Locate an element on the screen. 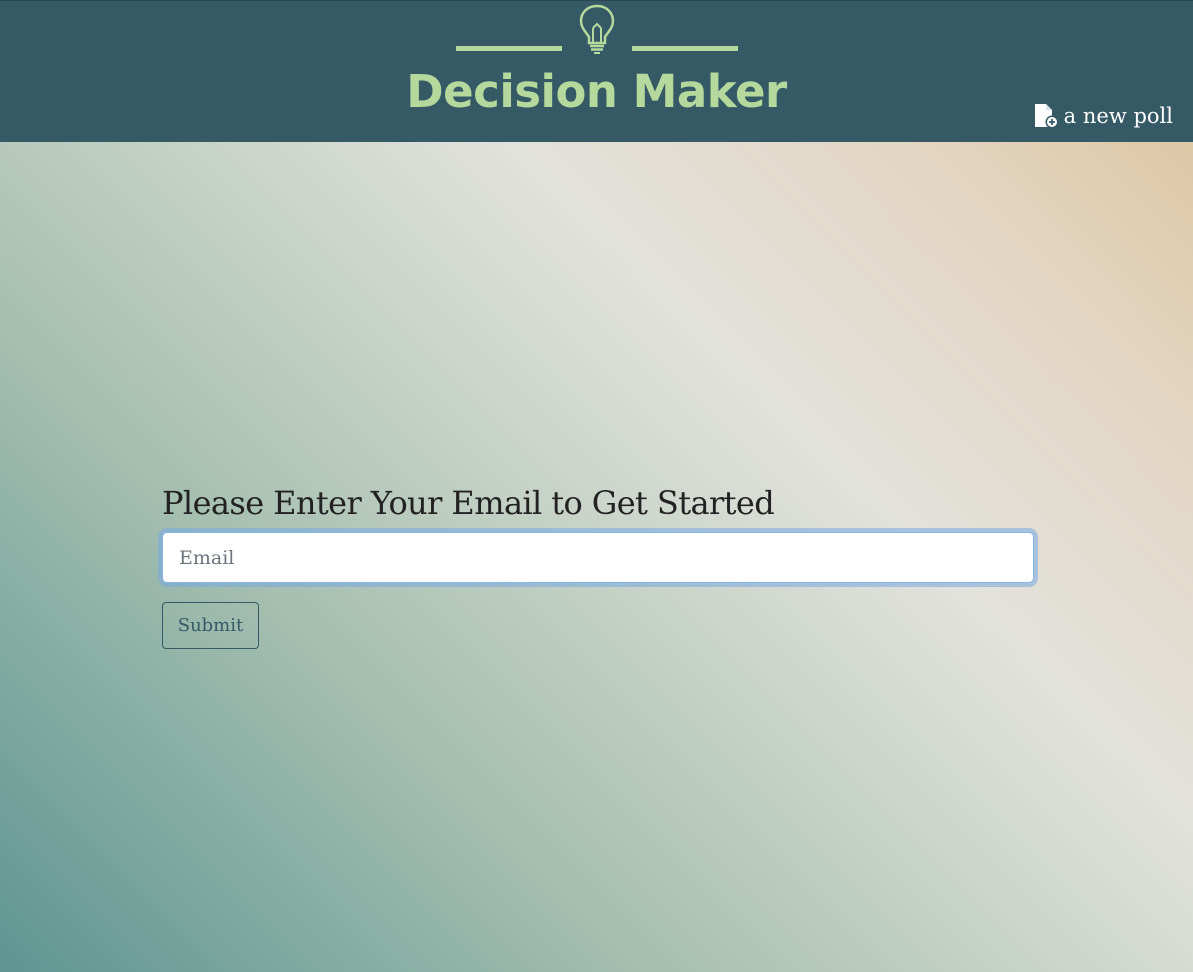 The width and height of the screenshot is (1193, 972). logo-title: Decision Maker is located at coordinates (596, 91).